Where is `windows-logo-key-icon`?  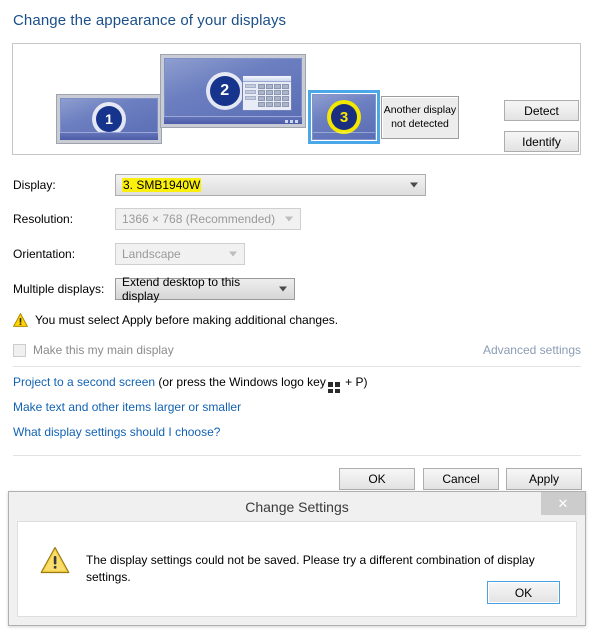 windows-logo-key-icon is located at coordinates (333, 388).